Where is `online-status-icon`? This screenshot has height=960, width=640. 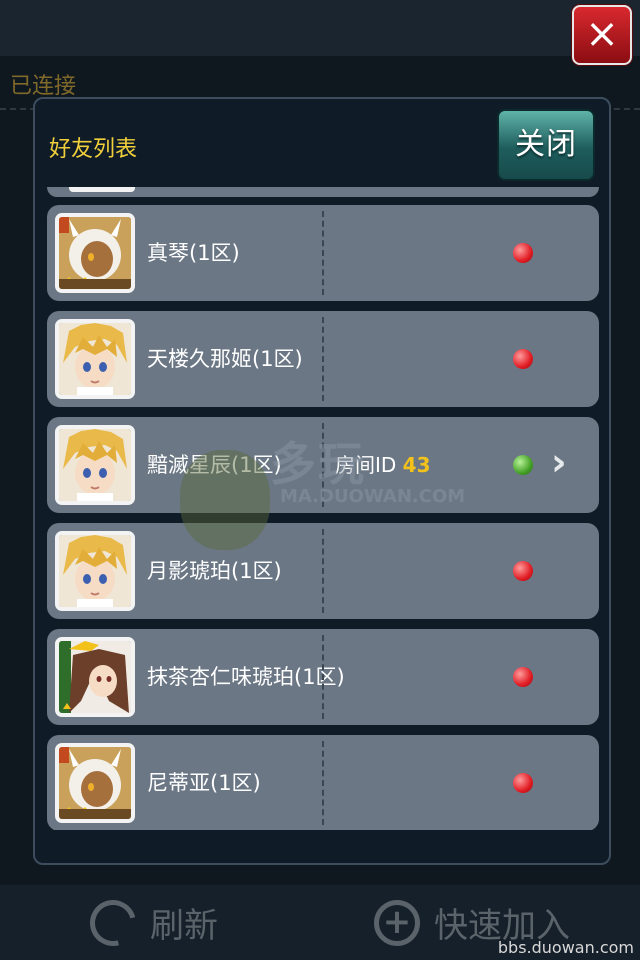
online-status-icon is located at coordinates (523, 465).